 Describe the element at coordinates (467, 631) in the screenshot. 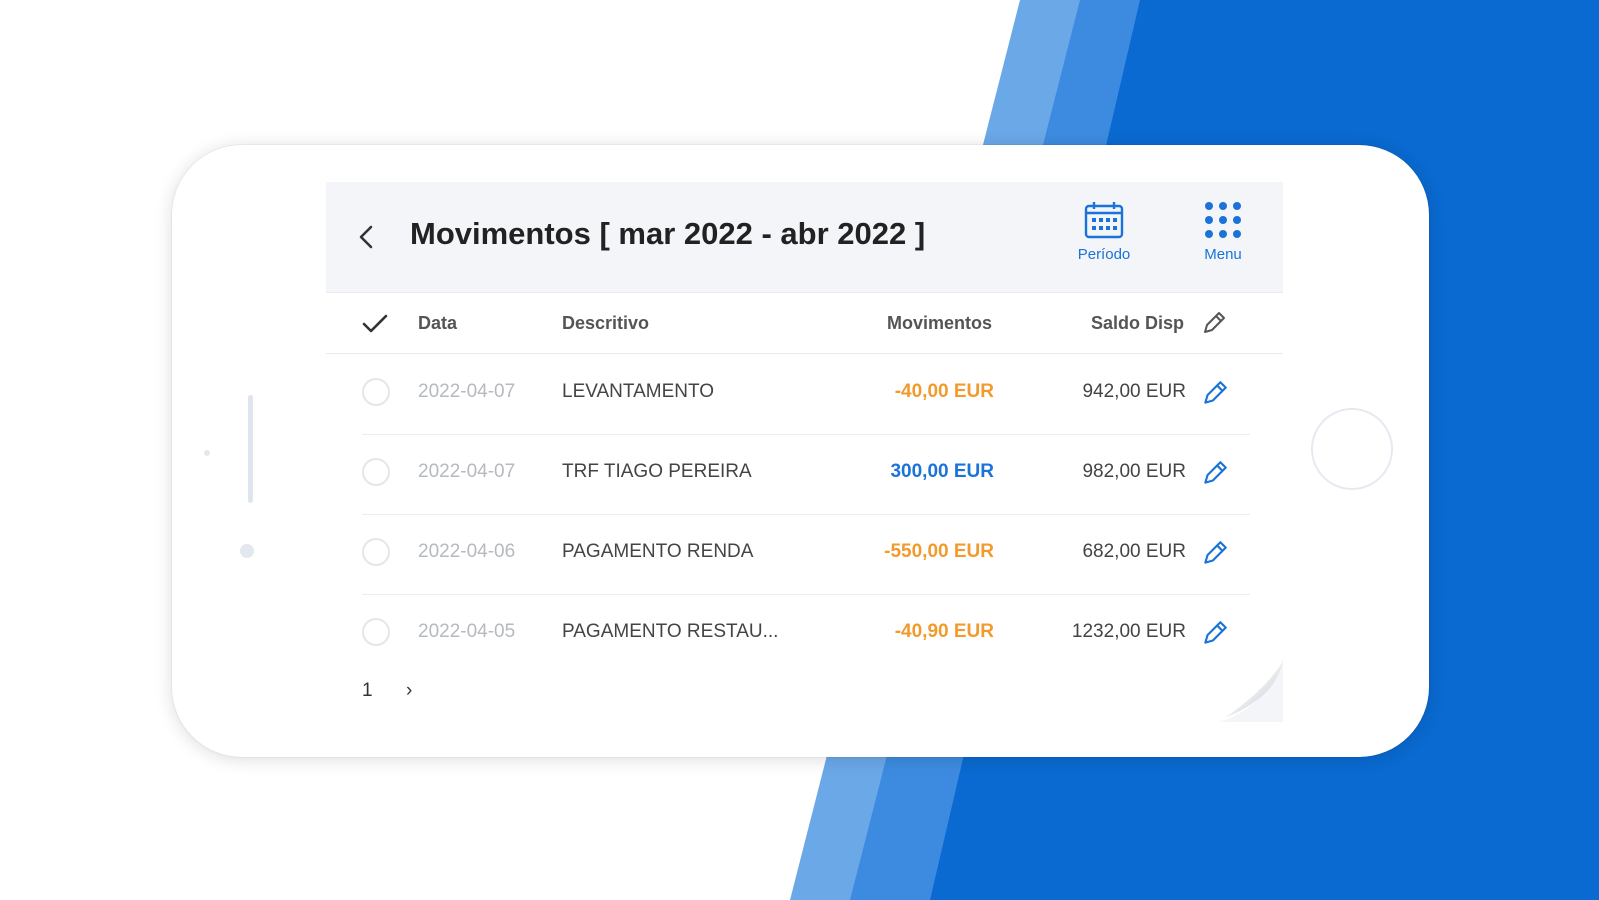

I see `row-date: 2022-04-05` at that location.